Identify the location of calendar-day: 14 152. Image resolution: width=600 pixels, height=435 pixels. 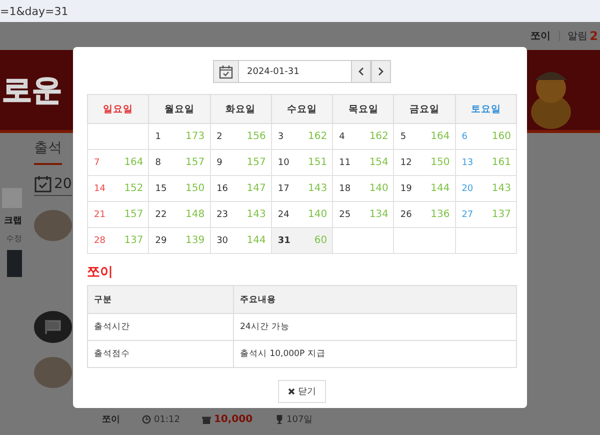
(118, 189).